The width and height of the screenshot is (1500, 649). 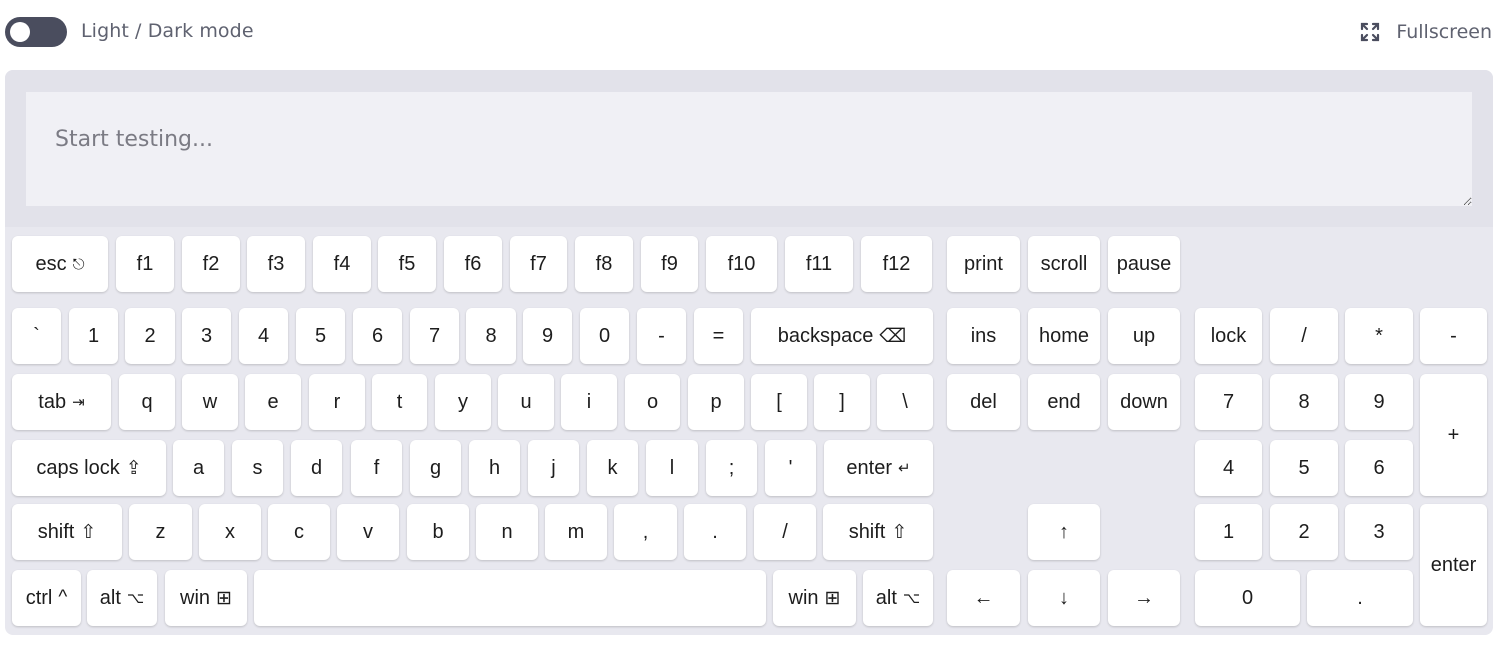 I want to click on numpad-key-4: 4, so click(x=1228, y=468).